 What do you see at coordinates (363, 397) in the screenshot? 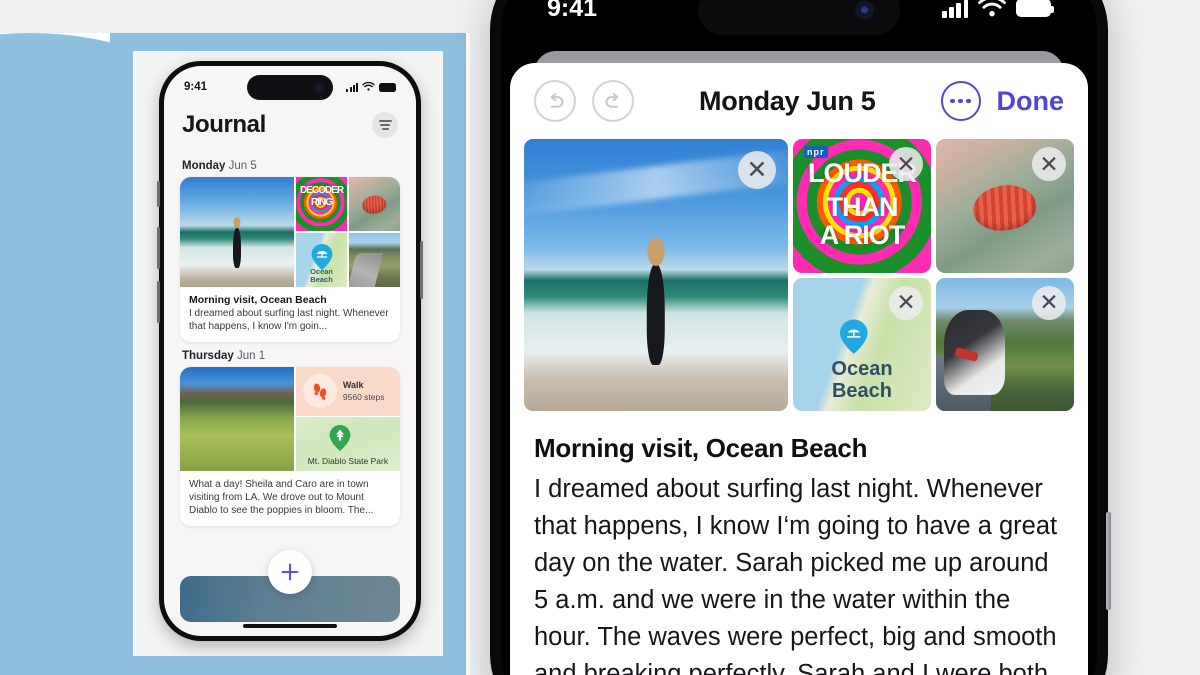
I see `workout-detail: 9560 steps` at bounding box center [363, 397].